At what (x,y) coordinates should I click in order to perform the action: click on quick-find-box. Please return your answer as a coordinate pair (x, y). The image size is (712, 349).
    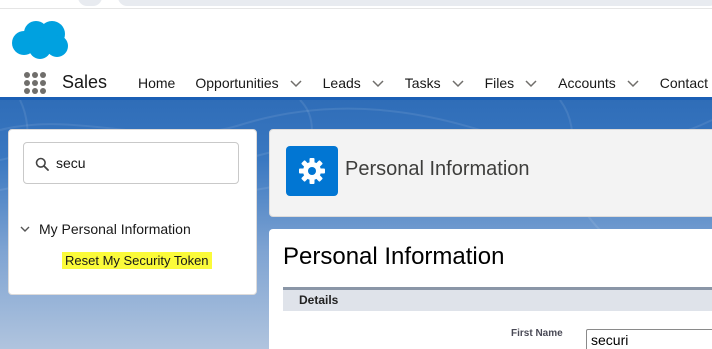
    Looking at the image, I should click on (131, 163).